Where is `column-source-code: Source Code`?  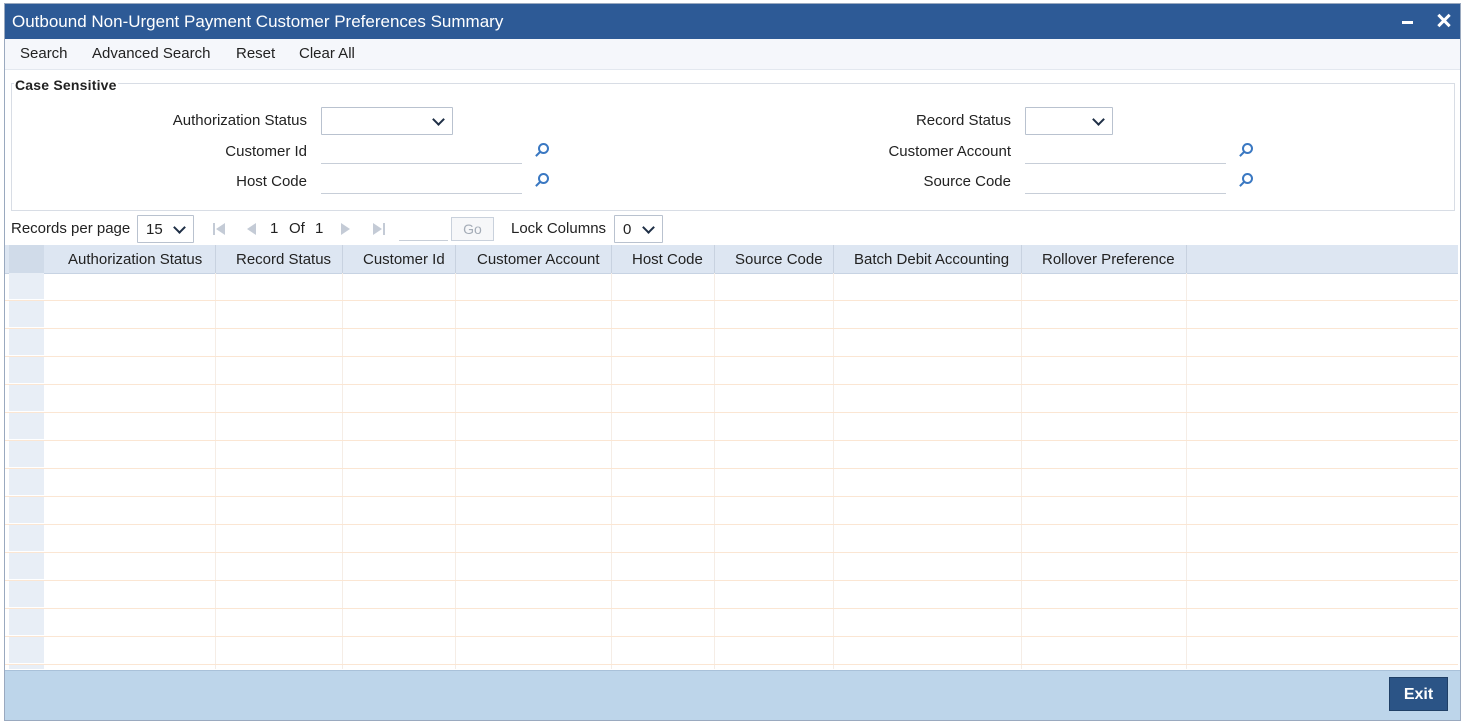
column-source-code: Source Code is located at coordinates (779, 259).